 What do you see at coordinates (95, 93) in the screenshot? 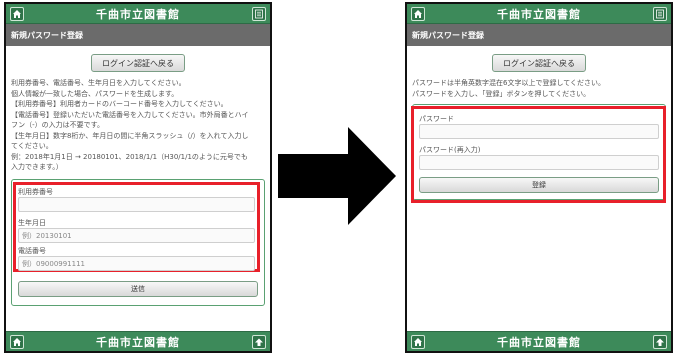
I see `instruction-line: 個人情報が一致した場合、パスワードを生成します。` at bounding box center [95, 93].